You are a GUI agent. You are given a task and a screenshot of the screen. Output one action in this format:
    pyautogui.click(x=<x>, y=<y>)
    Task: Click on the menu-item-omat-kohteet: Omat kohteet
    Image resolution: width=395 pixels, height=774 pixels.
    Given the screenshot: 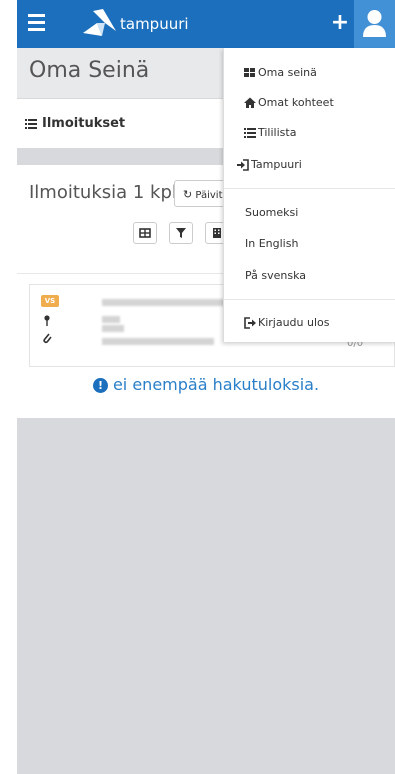 What is the action you would take?
    pyautogui.click(x=309, y=102)
    